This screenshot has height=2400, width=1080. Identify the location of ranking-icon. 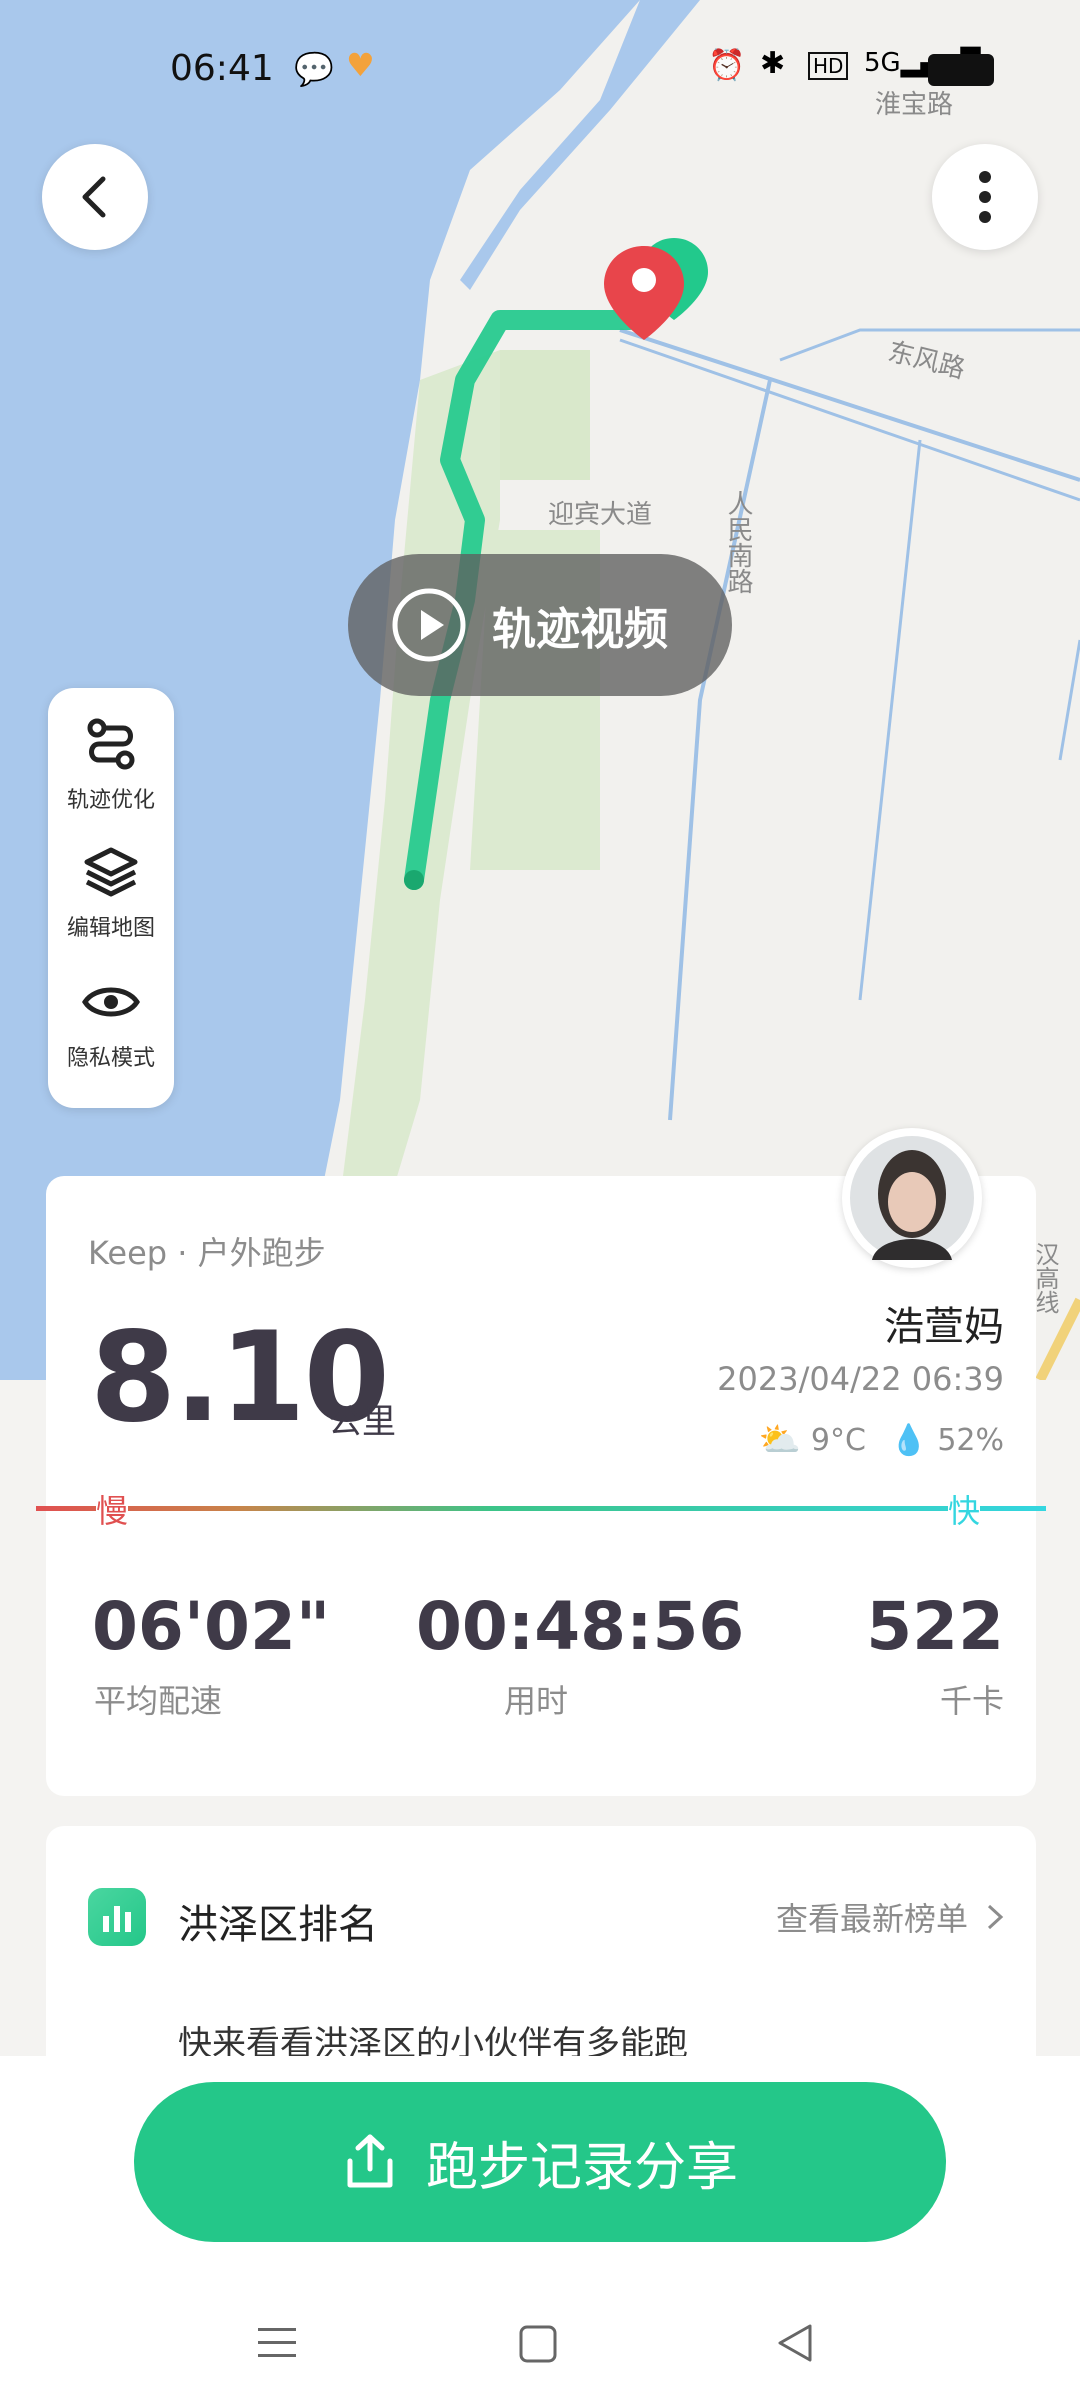
(117, 1917).